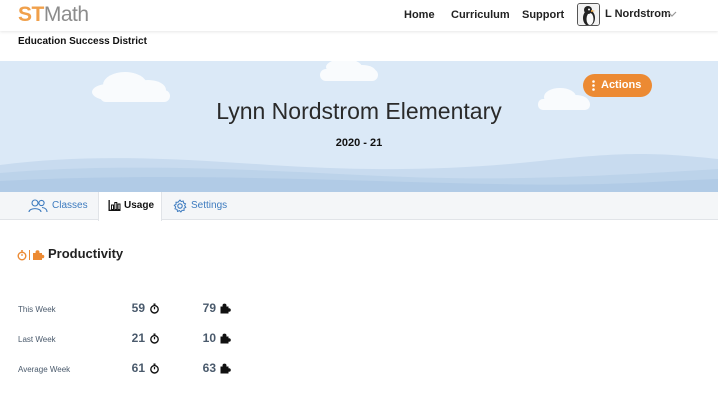 The image size is (718, 407). I want to click on row-label-last-week: Last Week, so click(37, 339).